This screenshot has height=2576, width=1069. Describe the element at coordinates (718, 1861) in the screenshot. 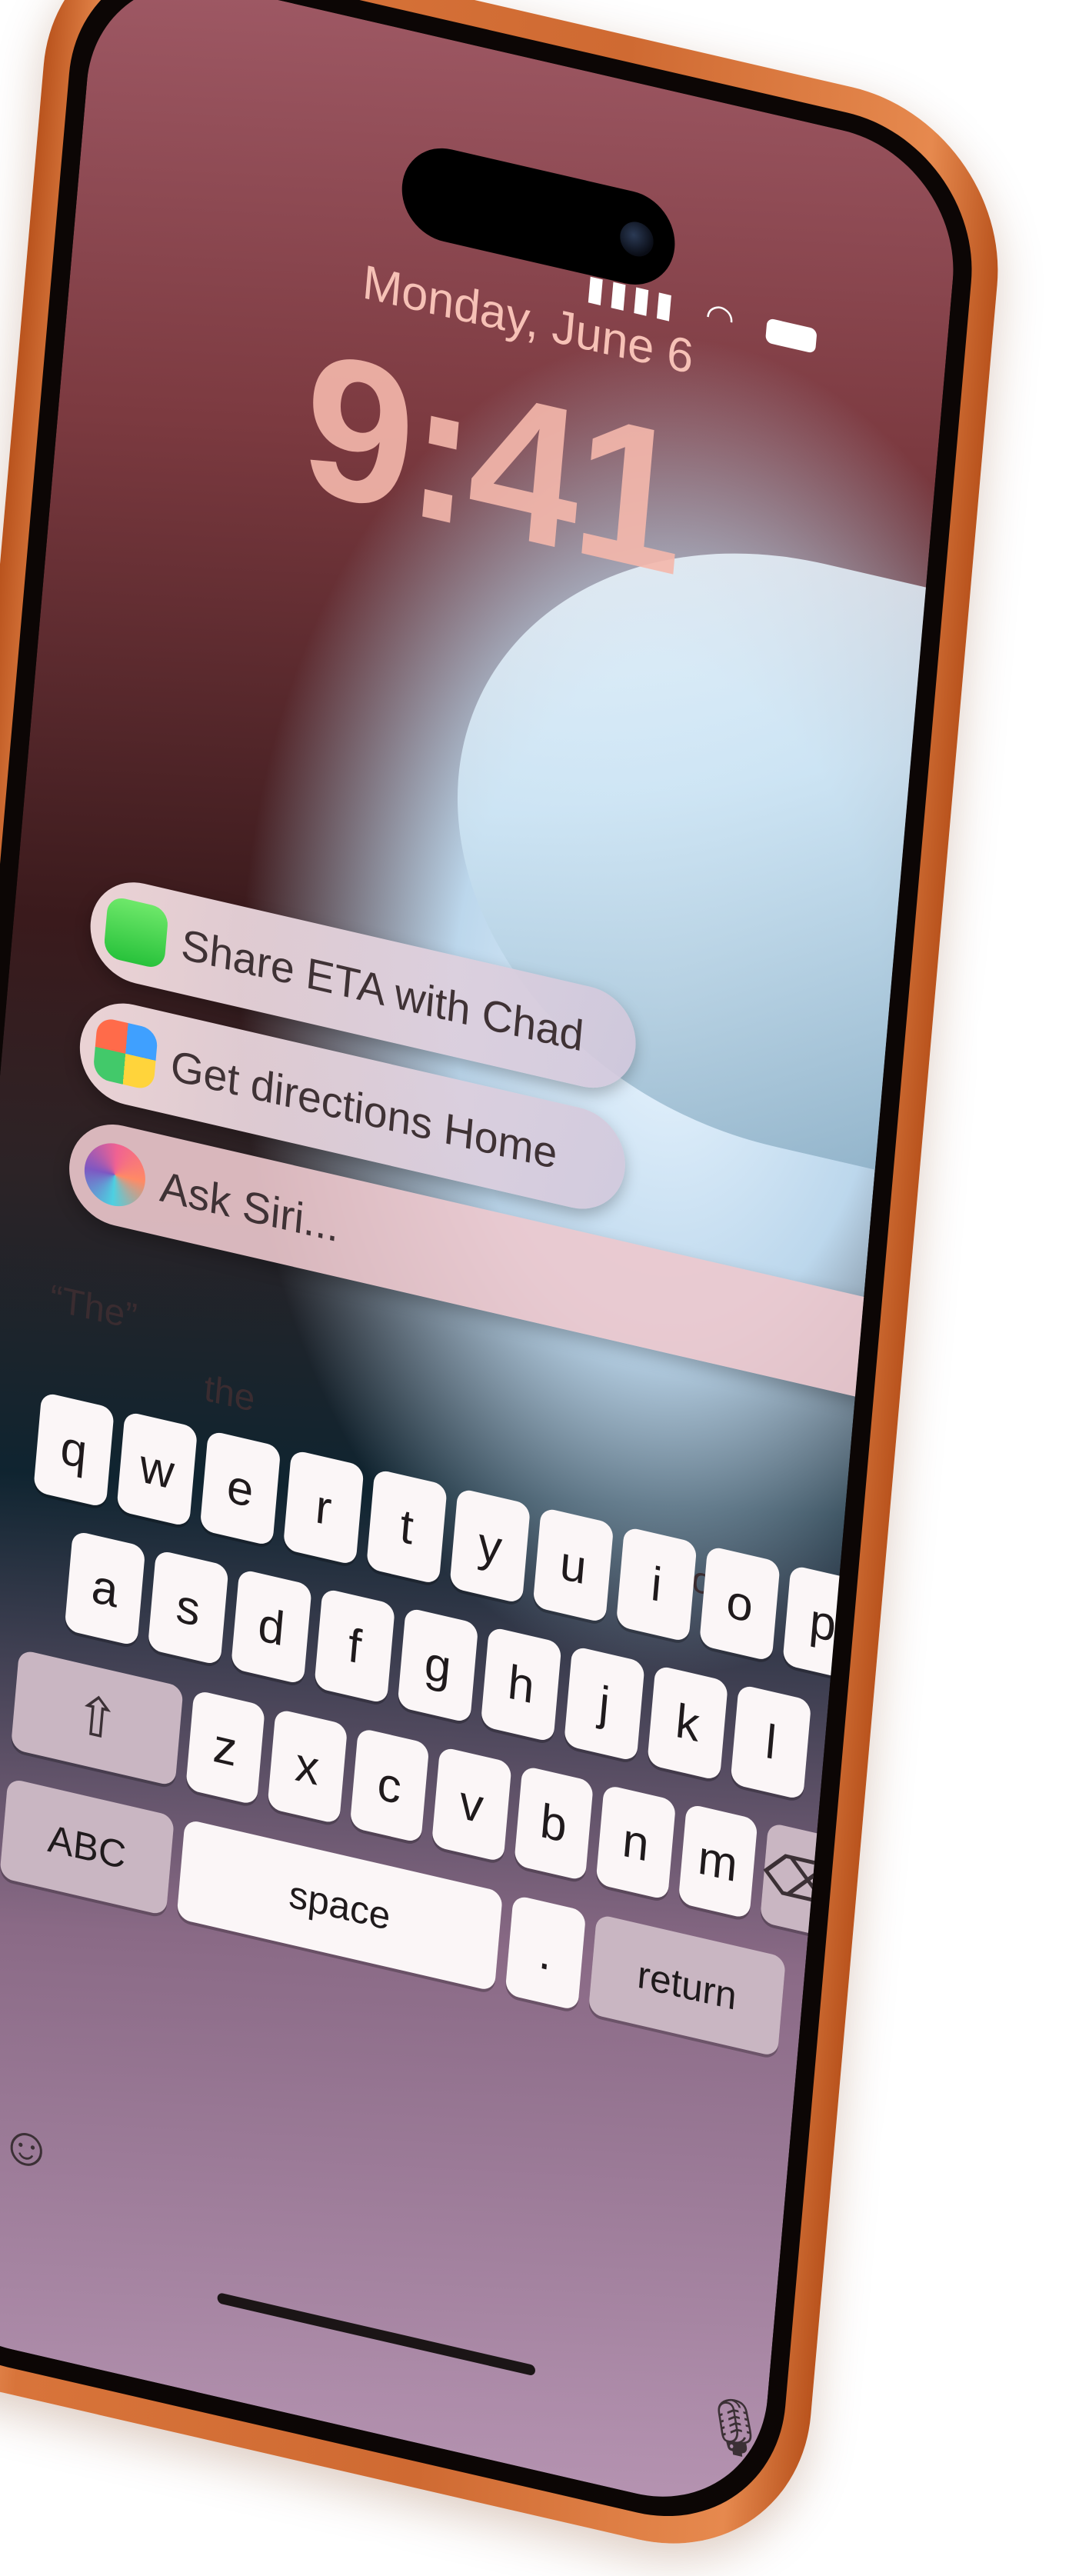

I see `key-m: m` at that location.